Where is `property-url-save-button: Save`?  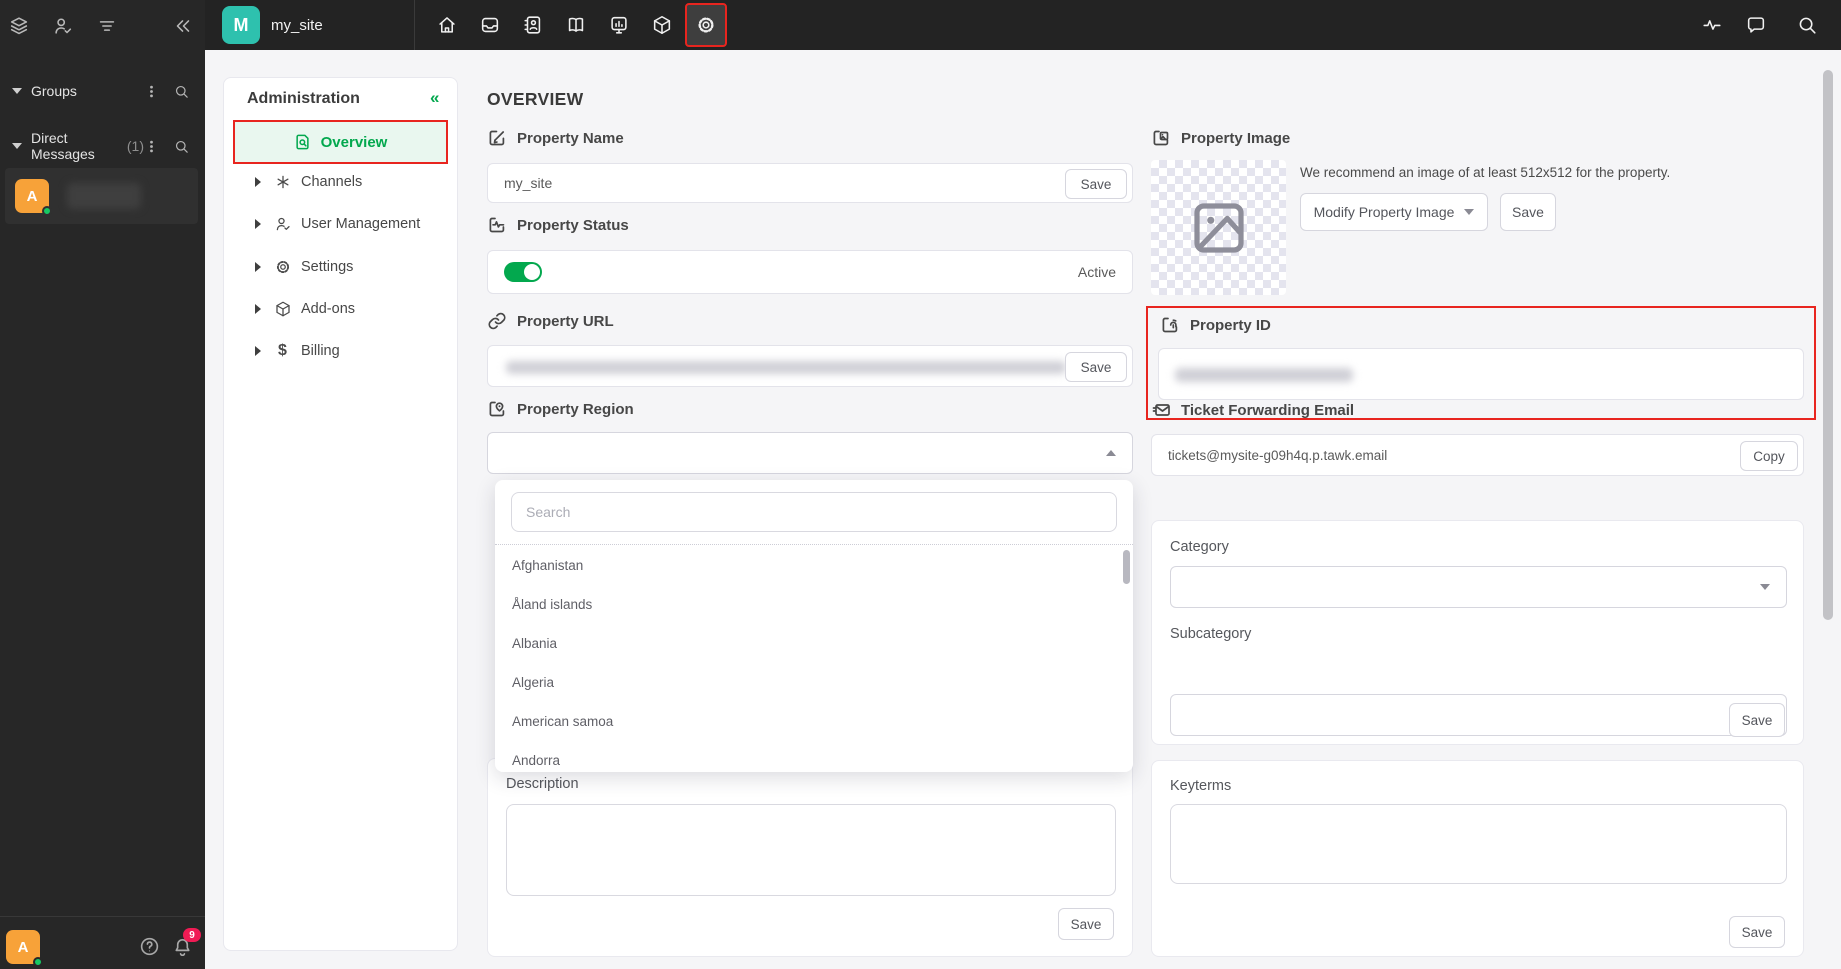 property-url-save-button: Save is located at coordinates (1096, 367).